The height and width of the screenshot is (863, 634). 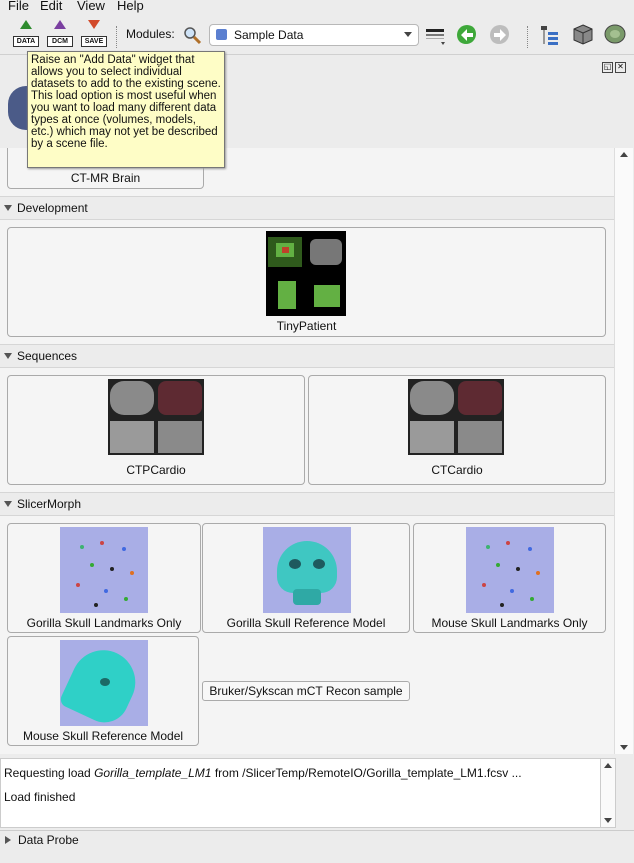 I want to click on tinypatient-thumbnail, so click(x=306, y=273).